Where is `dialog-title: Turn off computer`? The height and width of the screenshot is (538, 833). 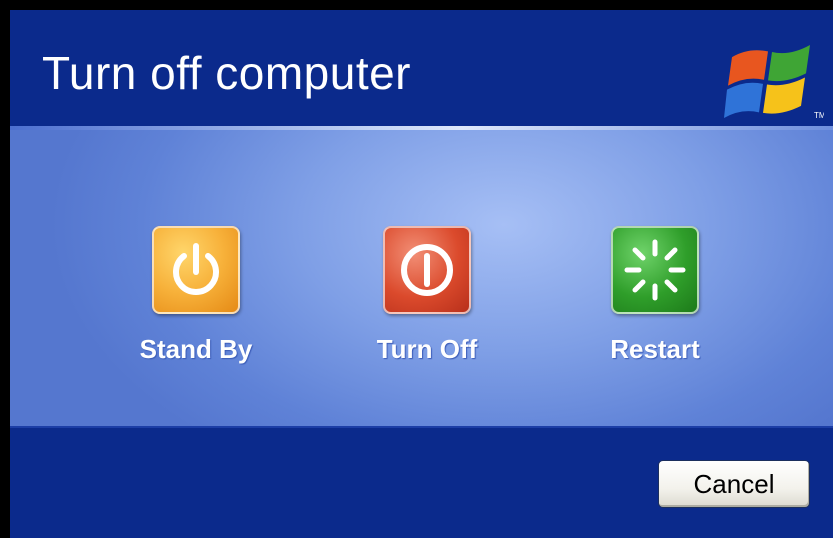
dialog-title: Turn off computer is located at coordinates (226, 73).